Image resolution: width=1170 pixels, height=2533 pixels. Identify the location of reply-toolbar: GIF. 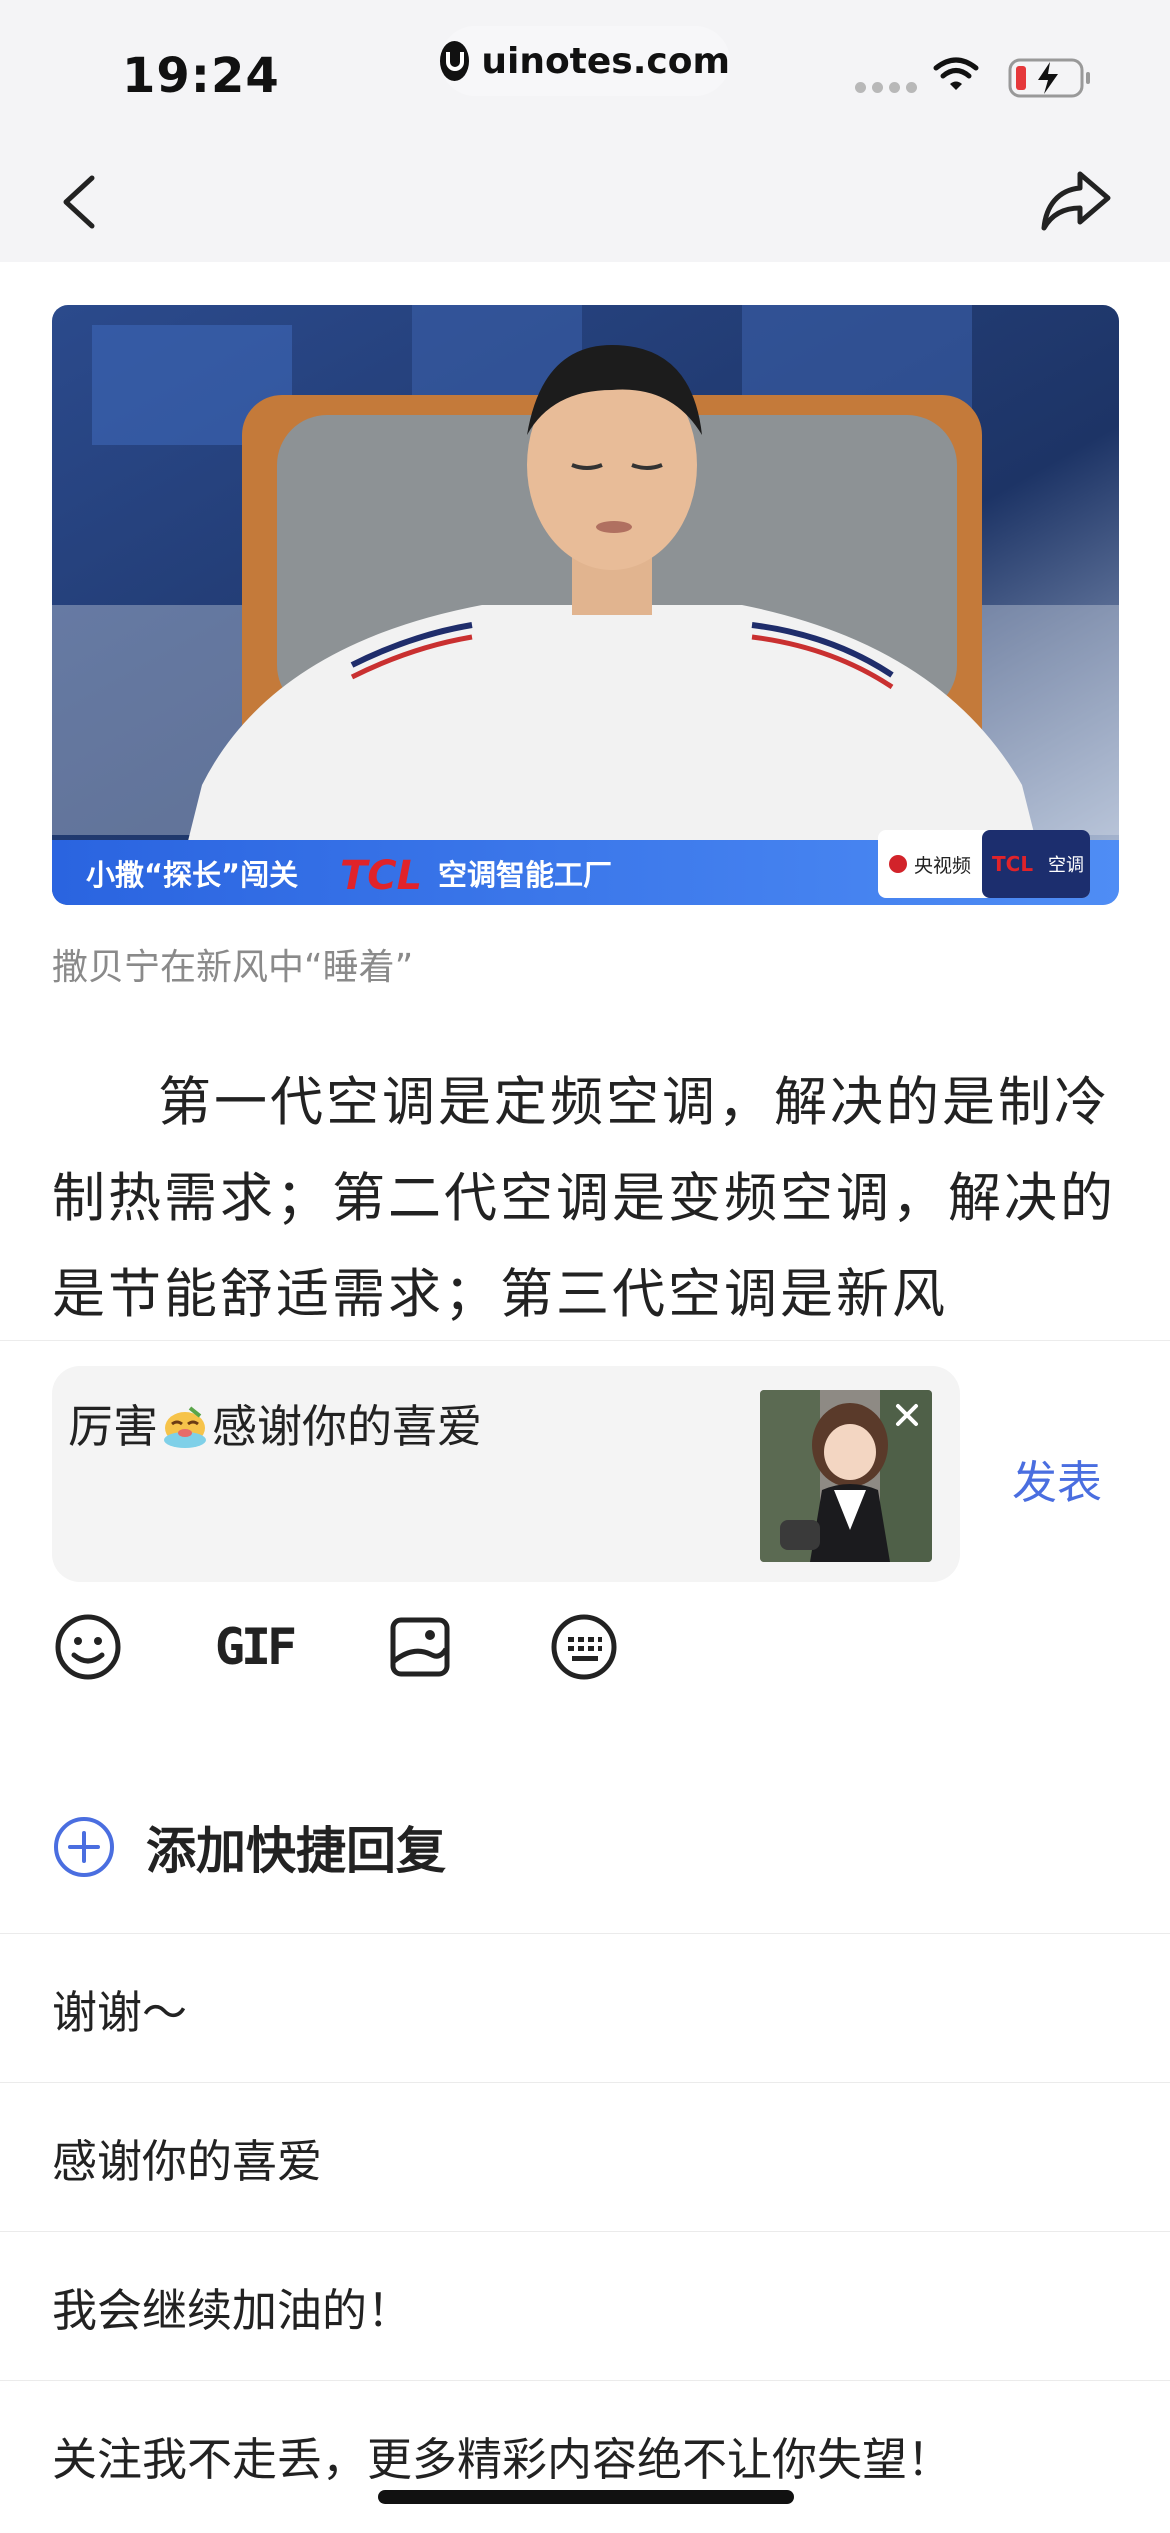
(402, 1651).